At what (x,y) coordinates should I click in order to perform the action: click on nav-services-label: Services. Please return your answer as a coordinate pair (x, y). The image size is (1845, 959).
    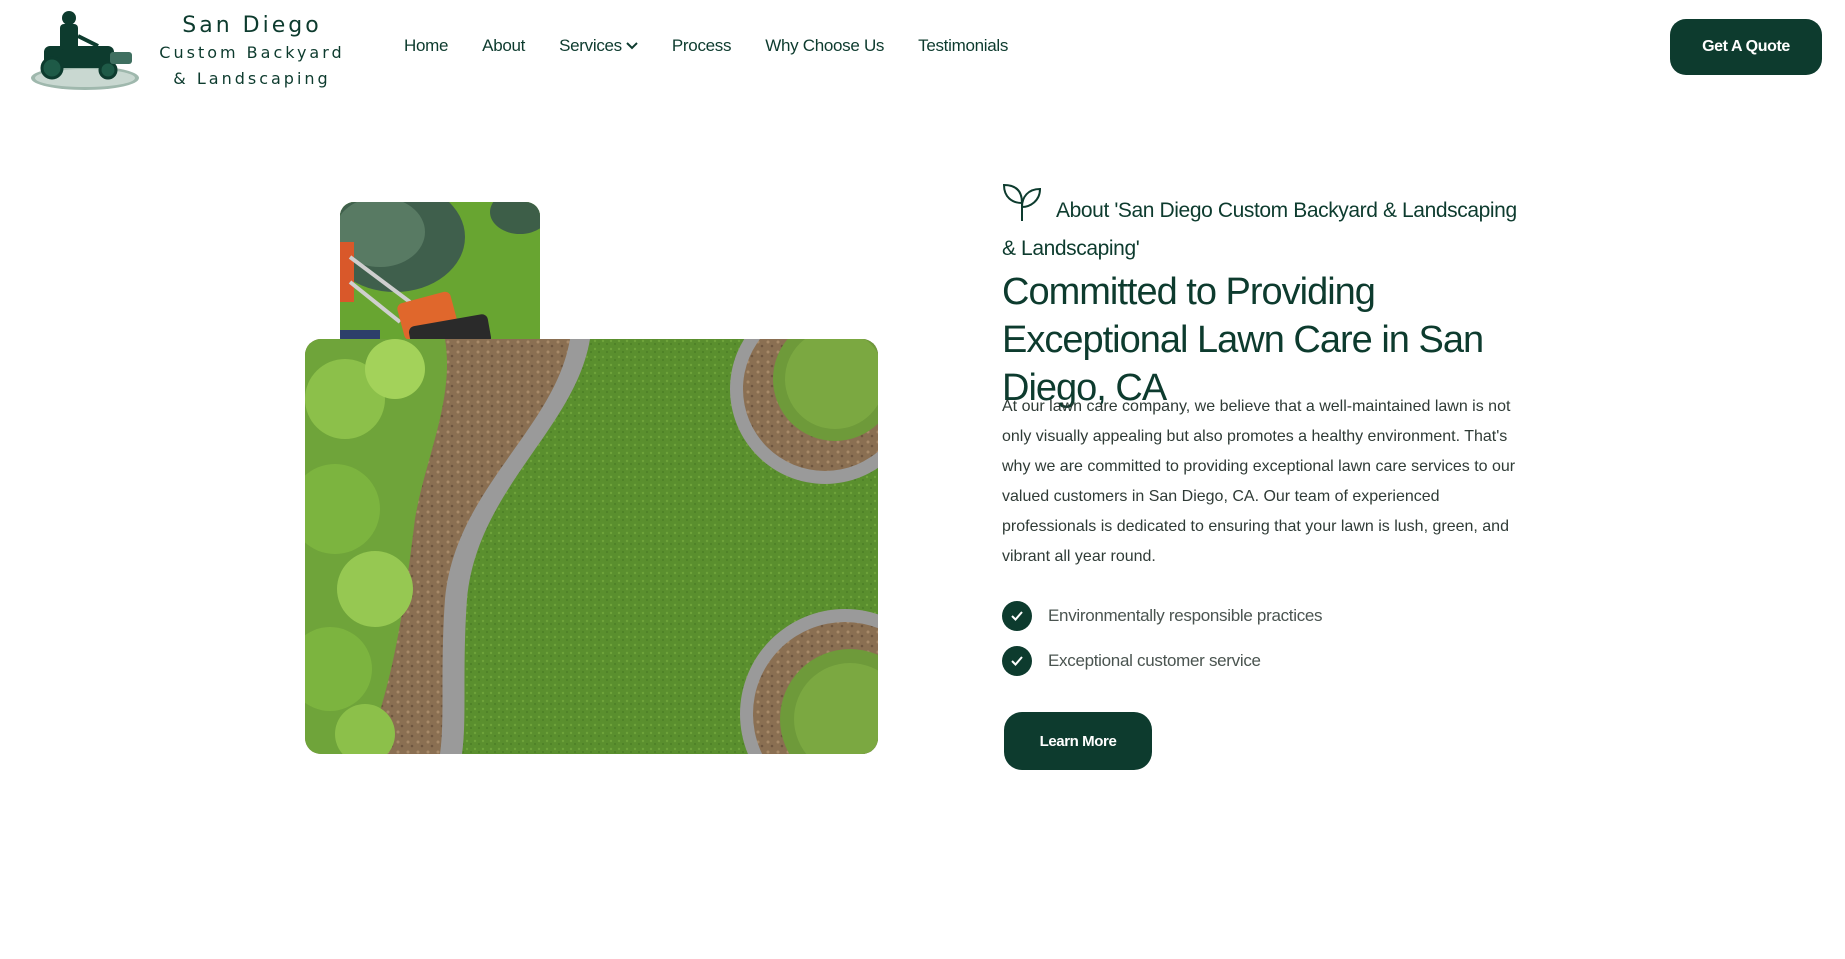
    Looking at the image, I should click on (590, 45).